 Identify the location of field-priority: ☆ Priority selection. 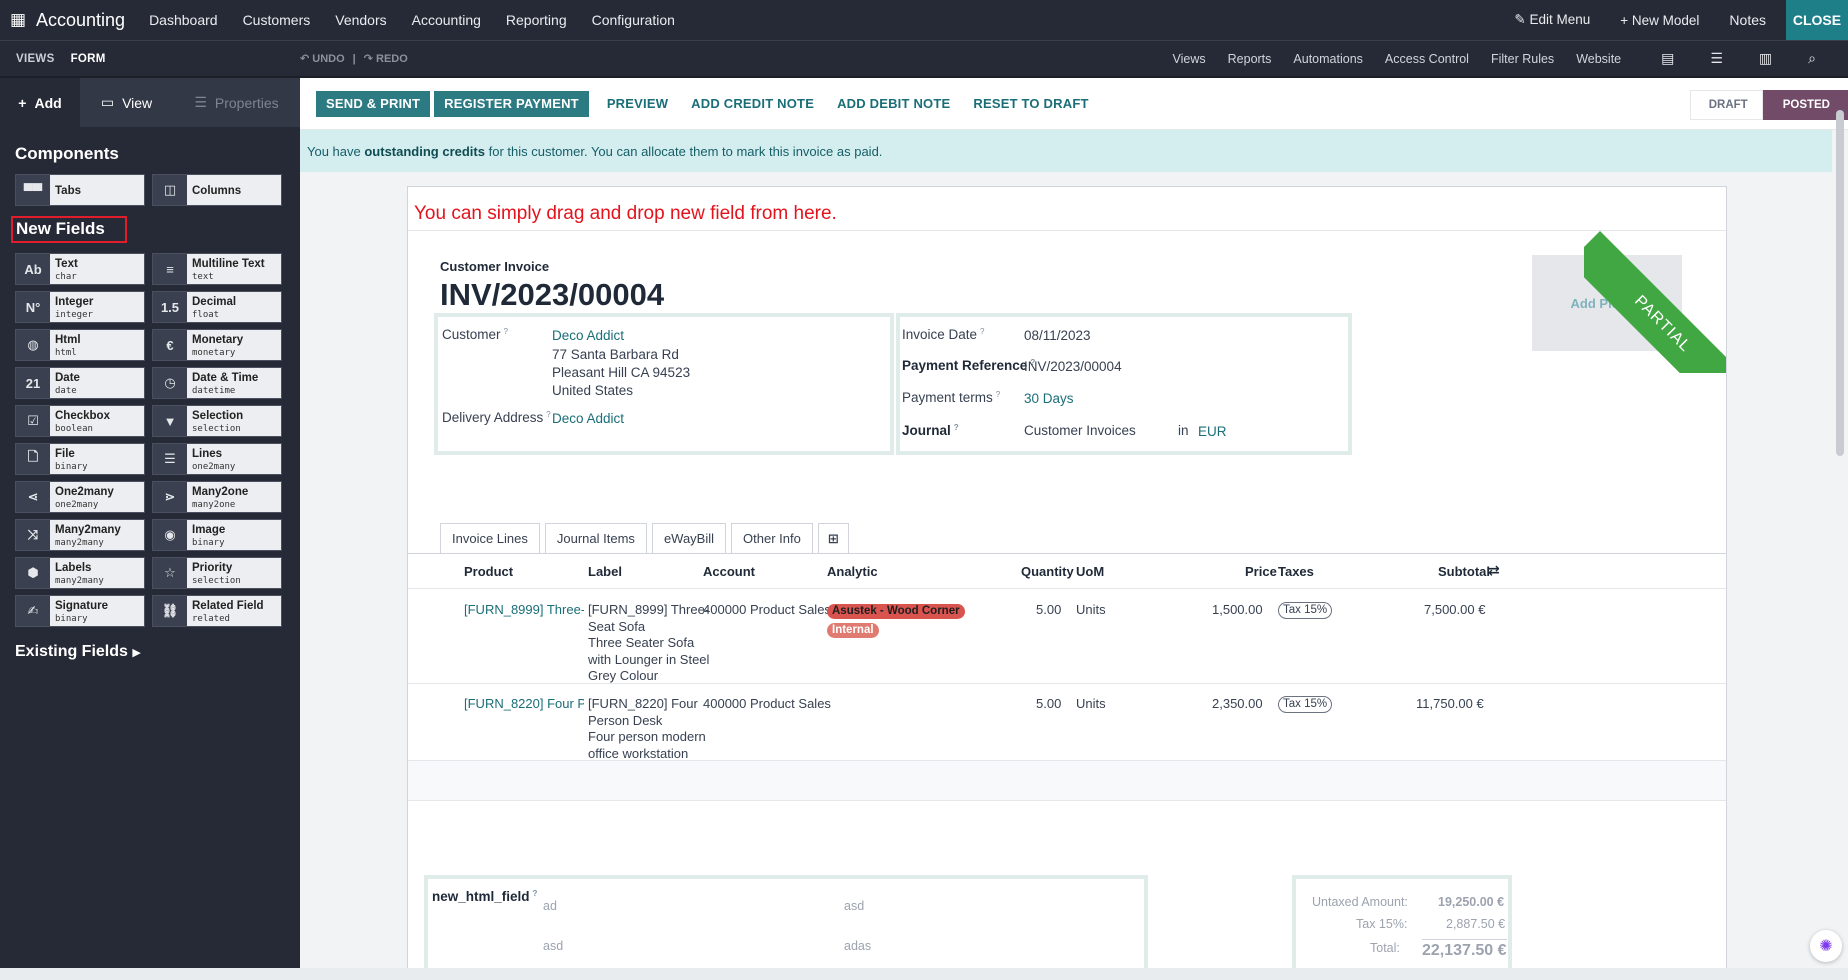
(217, 573).